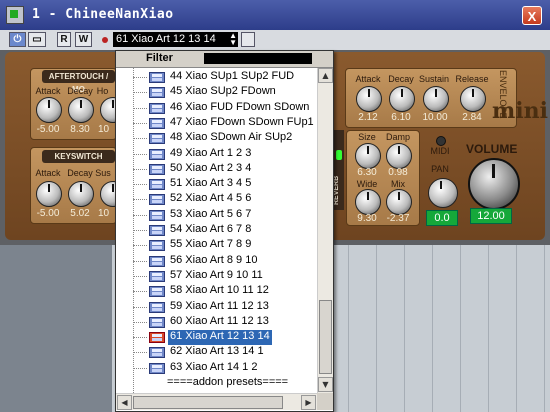 Image resolution: width=550 pixels, height=412 pixels. What do you see at coordinates (216, 184) in the screenshot?
I see `preset-list-item: 51 Xiao Art 3 4 5` at bounding box center [216, 184].